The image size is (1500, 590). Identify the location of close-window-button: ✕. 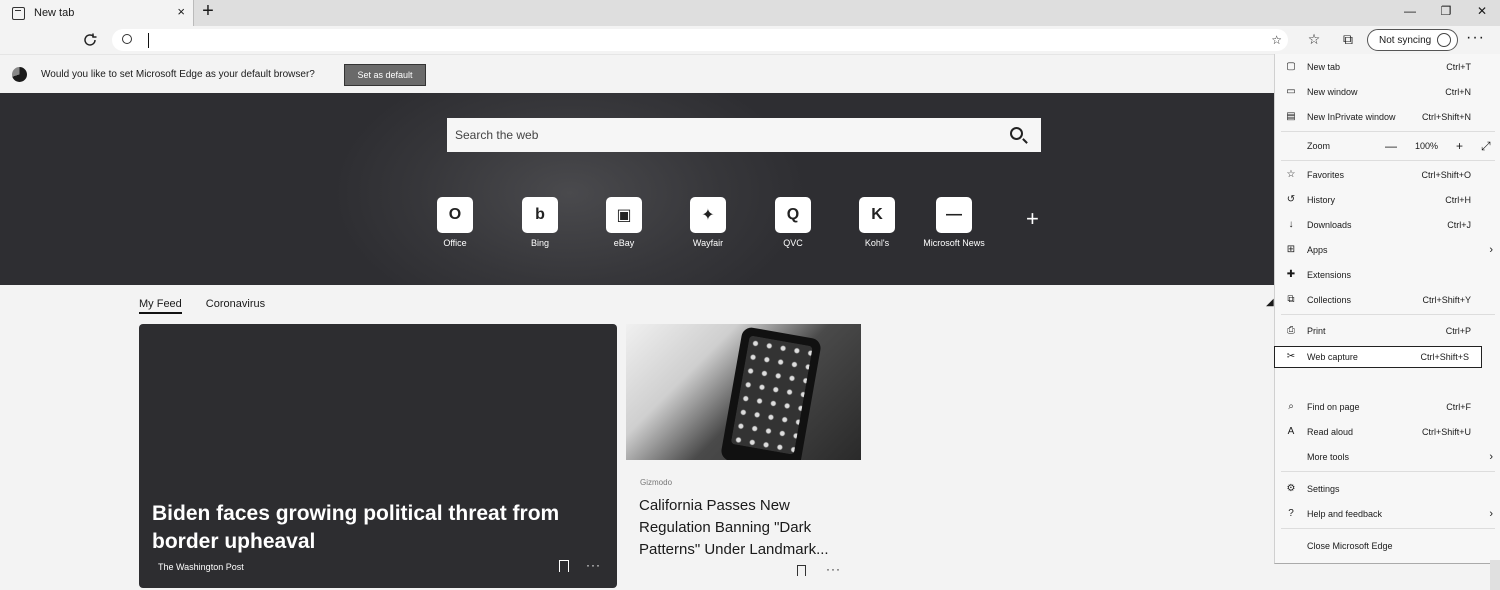
(1482, 11).